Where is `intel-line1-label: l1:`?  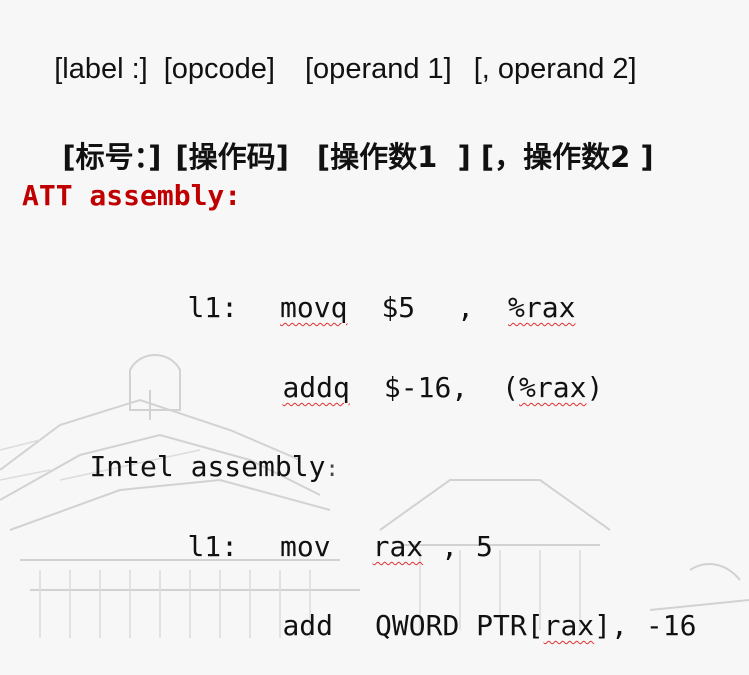 intel-line1-label: l1: is located at coordinates (213, 546).